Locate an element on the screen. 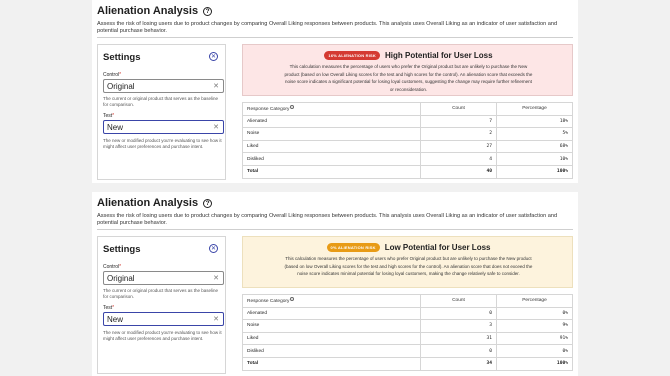 This screenshot has width=670, height=376. table-total-row: Total 40 100% is located at coordinates (407, 171).